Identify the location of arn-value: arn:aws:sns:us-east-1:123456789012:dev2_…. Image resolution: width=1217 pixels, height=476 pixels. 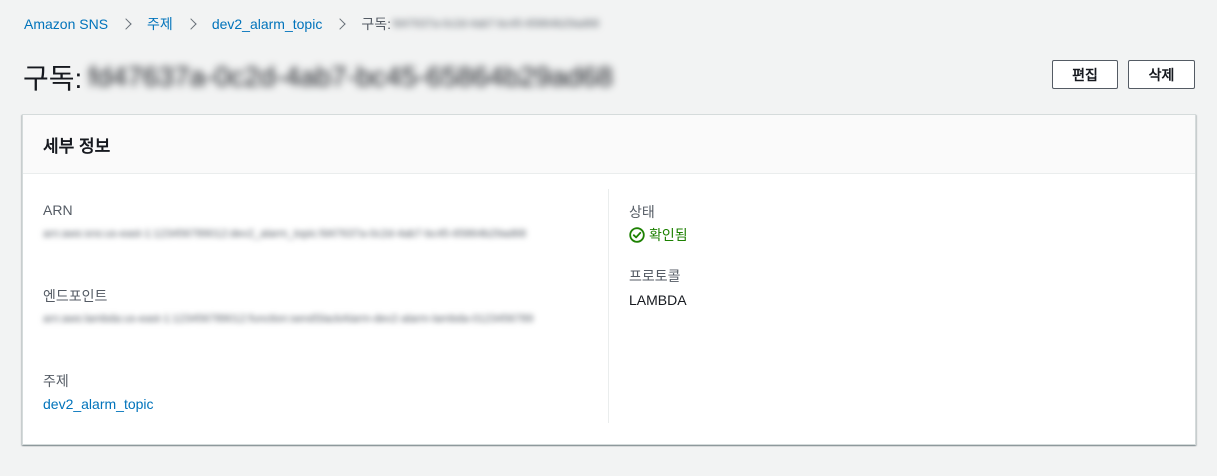
(285, 234).